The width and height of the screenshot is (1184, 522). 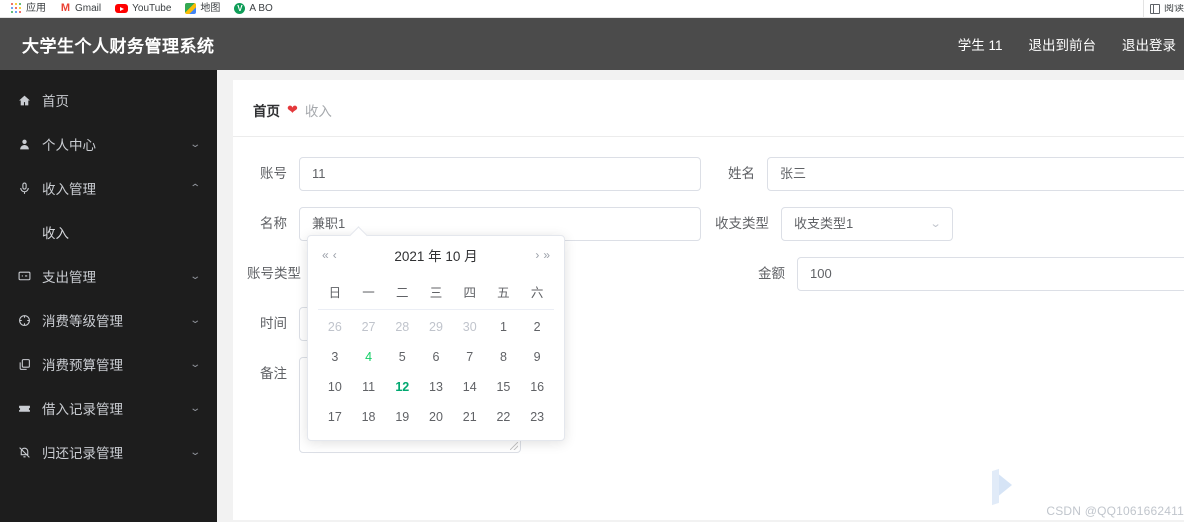 What do you see at coordinates (292, 109) in the screenshot?
I see `heart-icon: ❤` at bounding box center [292, 109].